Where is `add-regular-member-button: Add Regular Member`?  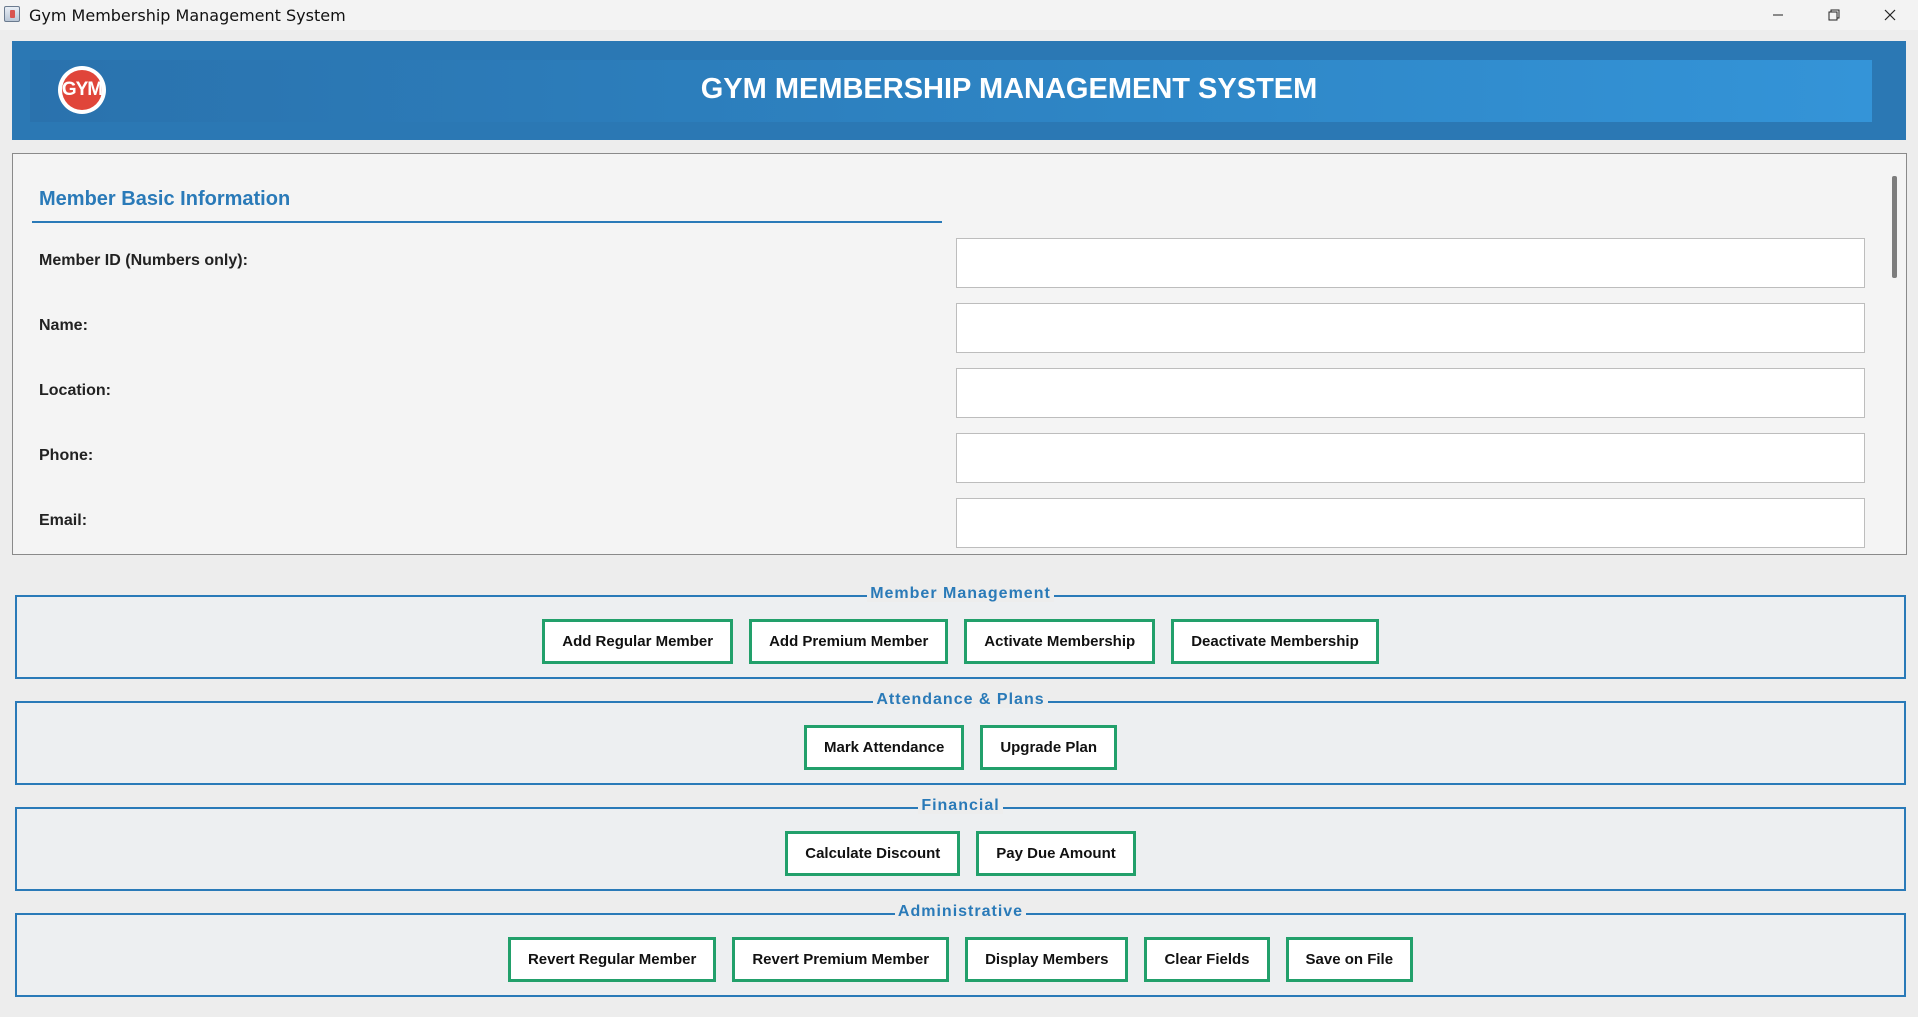
add-regular-member-button: Add Regular Member is located at coordinates (638, 641).